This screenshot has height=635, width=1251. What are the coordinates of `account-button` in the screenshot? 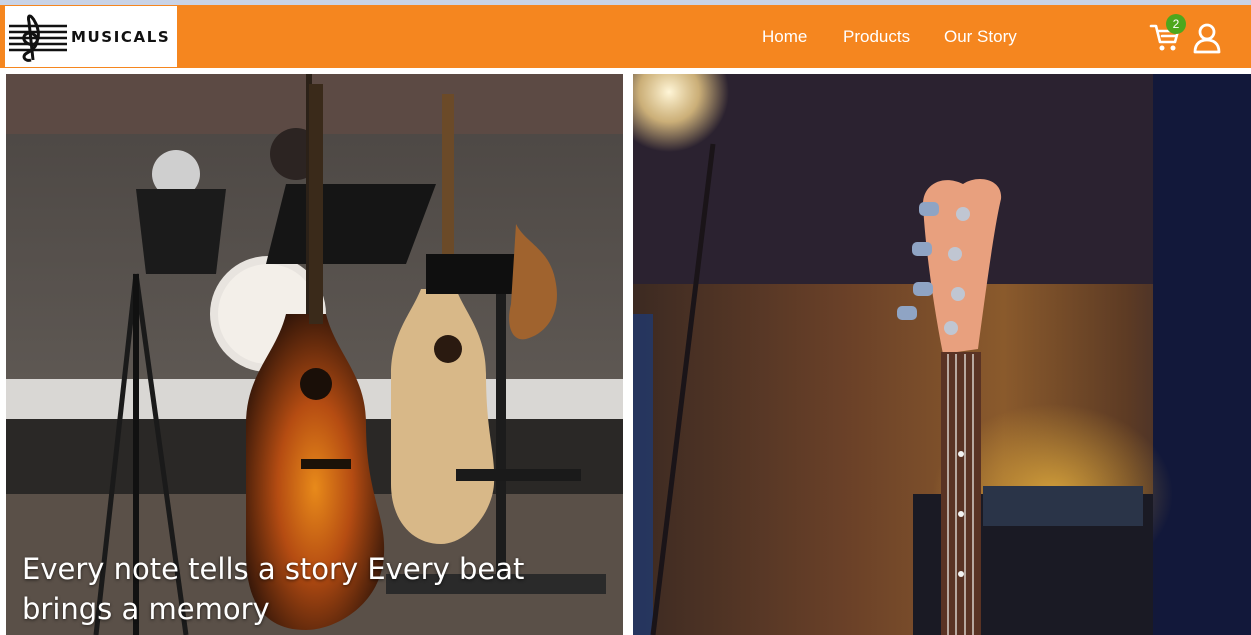 It's located at (1207, 38).